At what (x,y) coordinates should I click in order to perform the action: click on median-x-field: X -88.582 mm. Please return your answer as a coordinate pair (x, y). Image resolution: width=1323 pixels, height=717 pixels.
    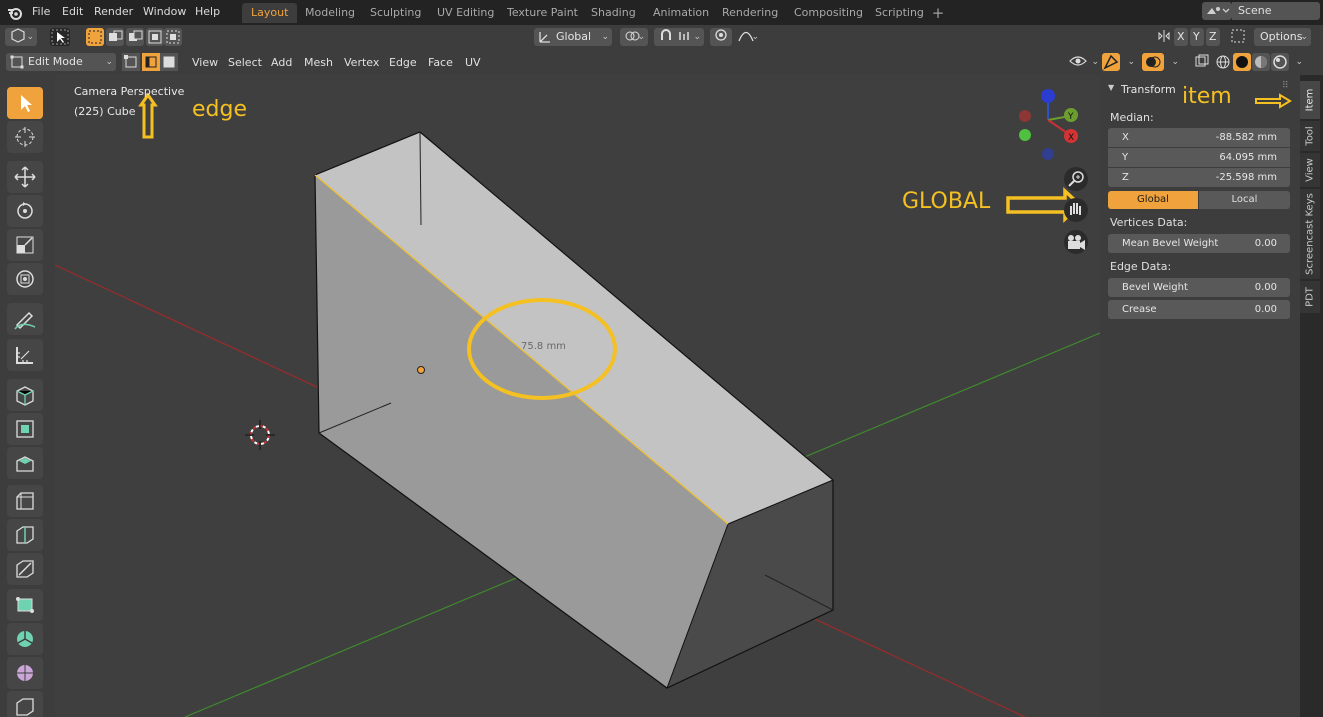
    Looking at the image, I should click on (1199, 137).